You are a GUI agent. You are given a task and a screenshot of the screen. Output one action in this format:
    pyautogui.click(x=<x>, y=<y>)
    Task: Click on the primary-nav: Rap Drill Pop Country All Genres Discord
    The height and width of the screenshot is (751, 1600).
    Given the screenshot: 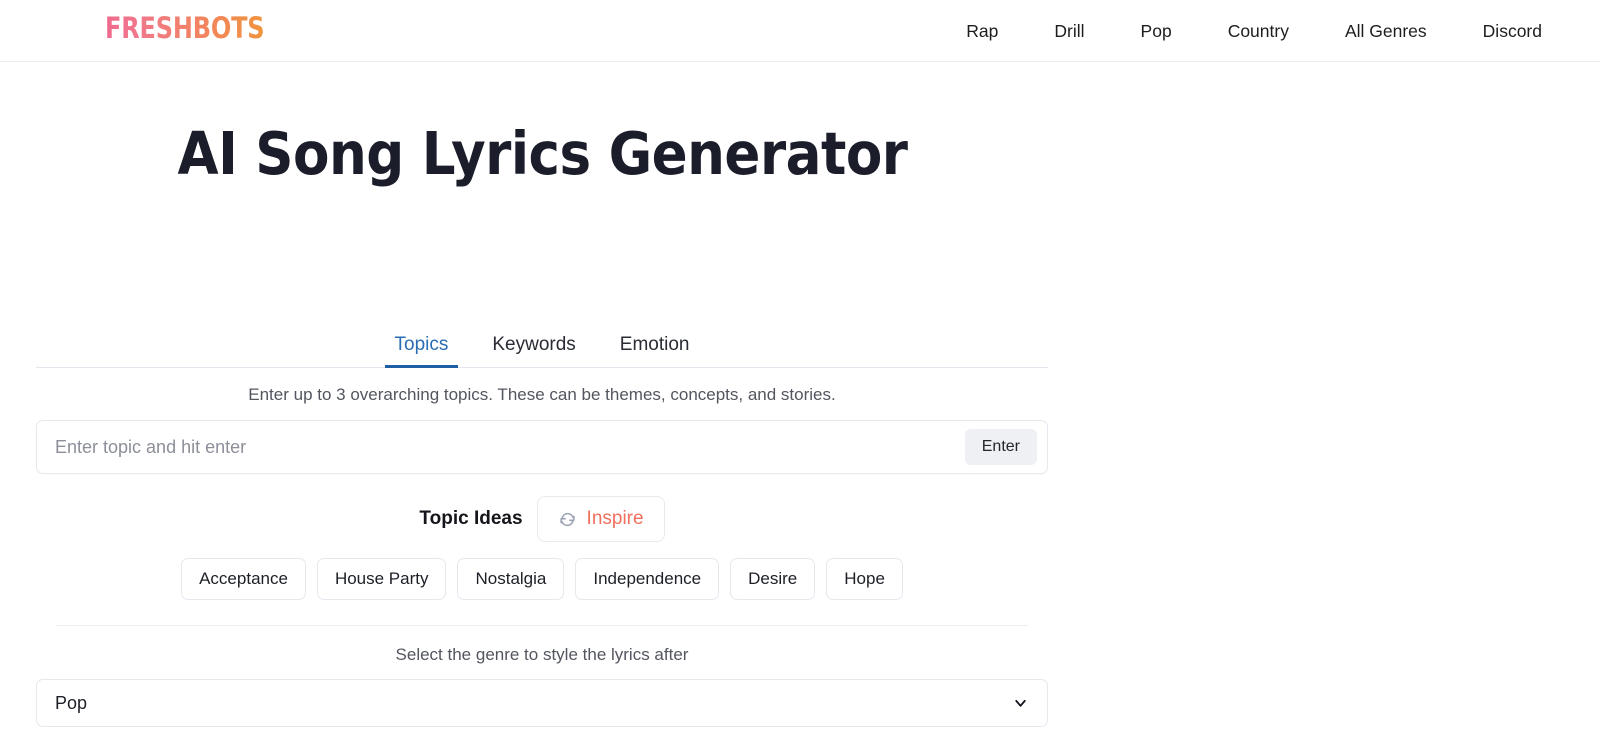 What is the action you would take?
    pyautogui.click(x=1254, y=31)
    